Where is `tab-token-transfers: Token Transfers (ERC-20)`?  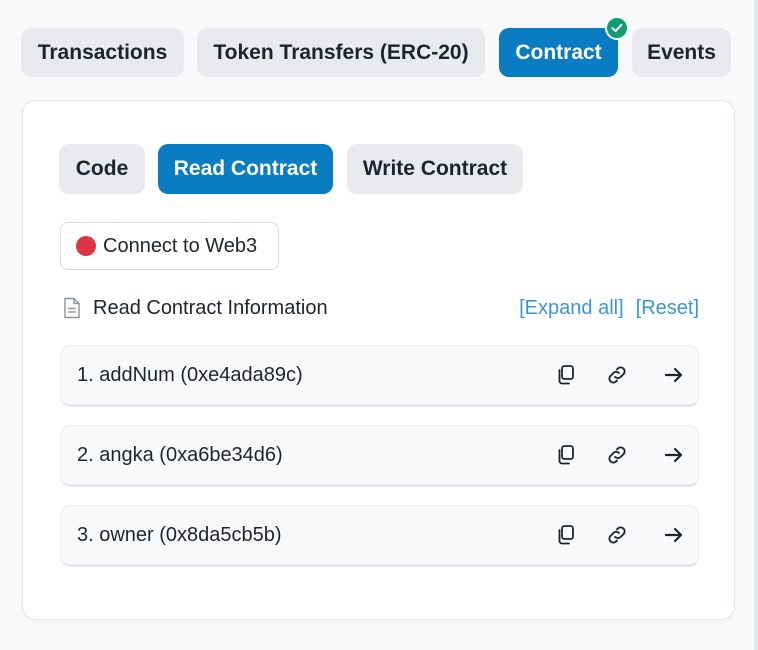 tab-token-transfers: Token Transfers (ERC-20) is located at coordinates (341, 52).